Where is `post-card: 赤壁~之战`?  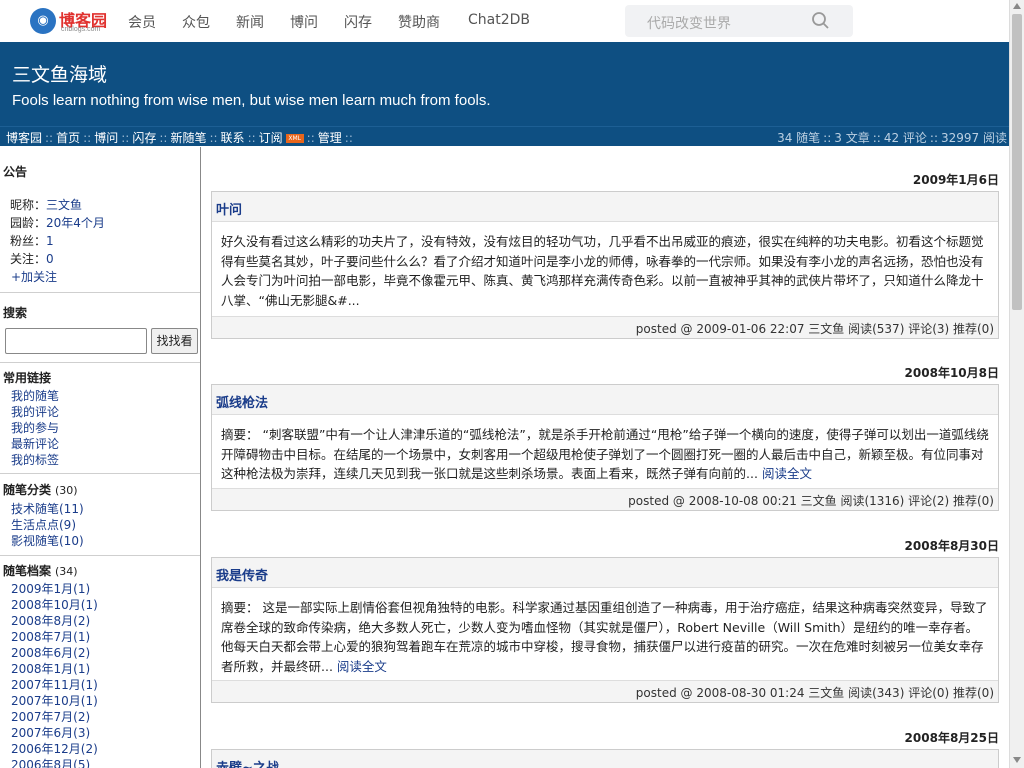 post-card: 赤壁~之战 is located at coordinates (605, 758).